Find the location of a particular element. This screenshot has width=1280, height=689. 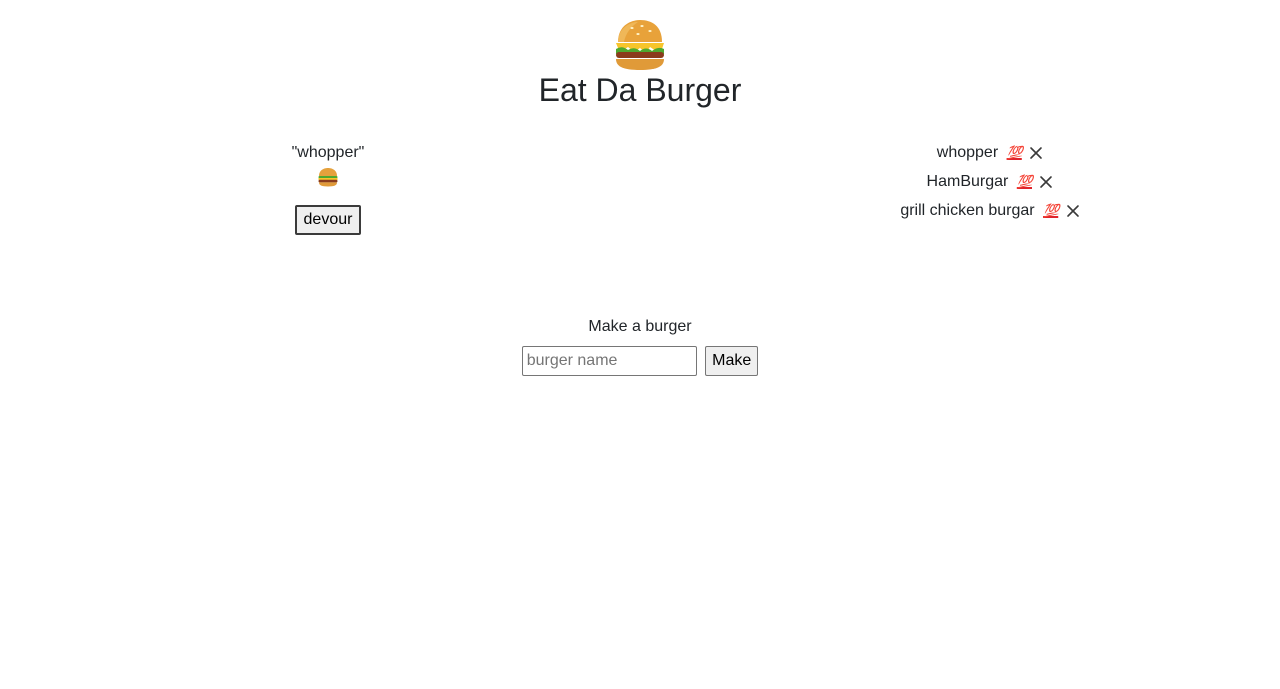

make-burger-row: Make is located at coordinates (640, 361).